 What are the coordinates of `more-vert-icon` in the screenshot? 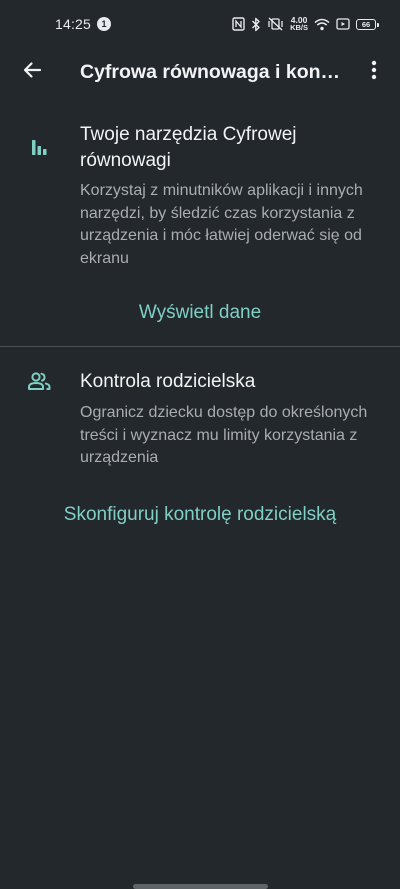 It's located at (374, 72).